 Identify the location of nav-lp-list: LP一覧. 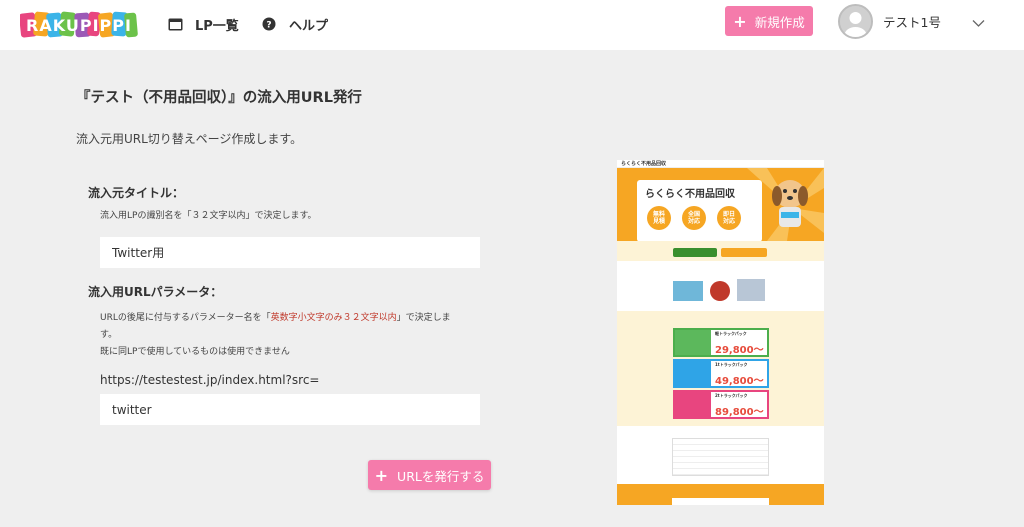
(203, 24).